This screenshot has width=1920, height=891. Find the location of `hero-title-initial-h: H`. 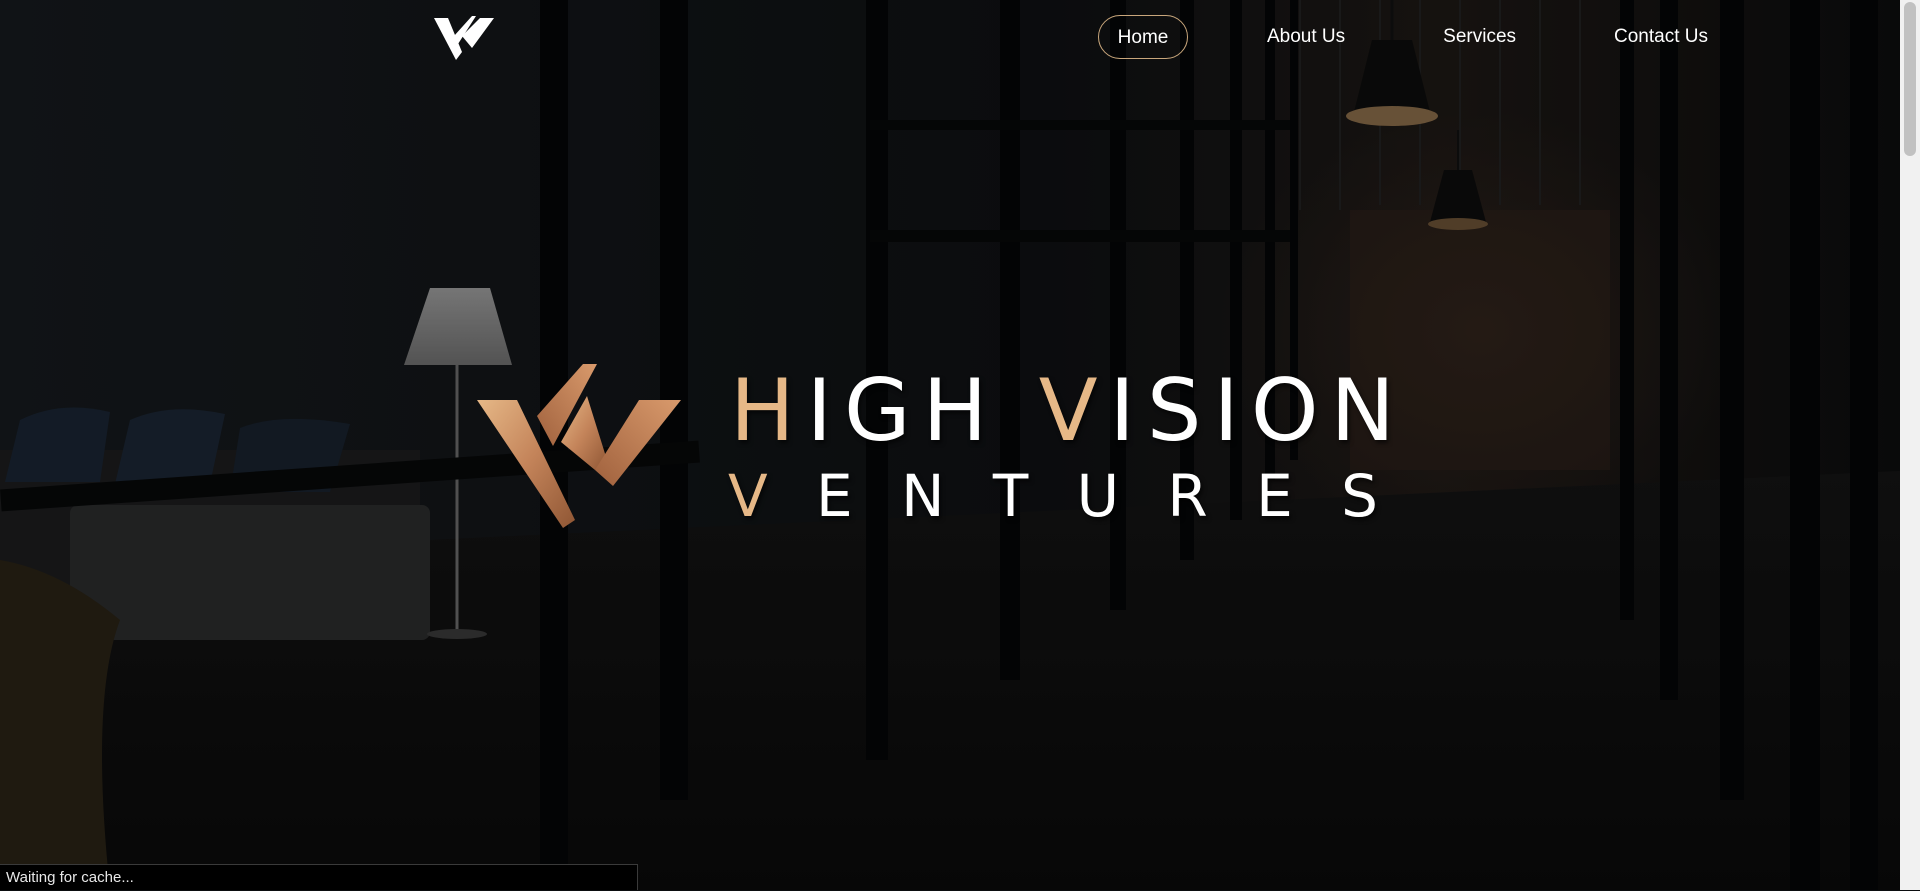

hero-title-initial-h: H is located at coordinates (768, 411).